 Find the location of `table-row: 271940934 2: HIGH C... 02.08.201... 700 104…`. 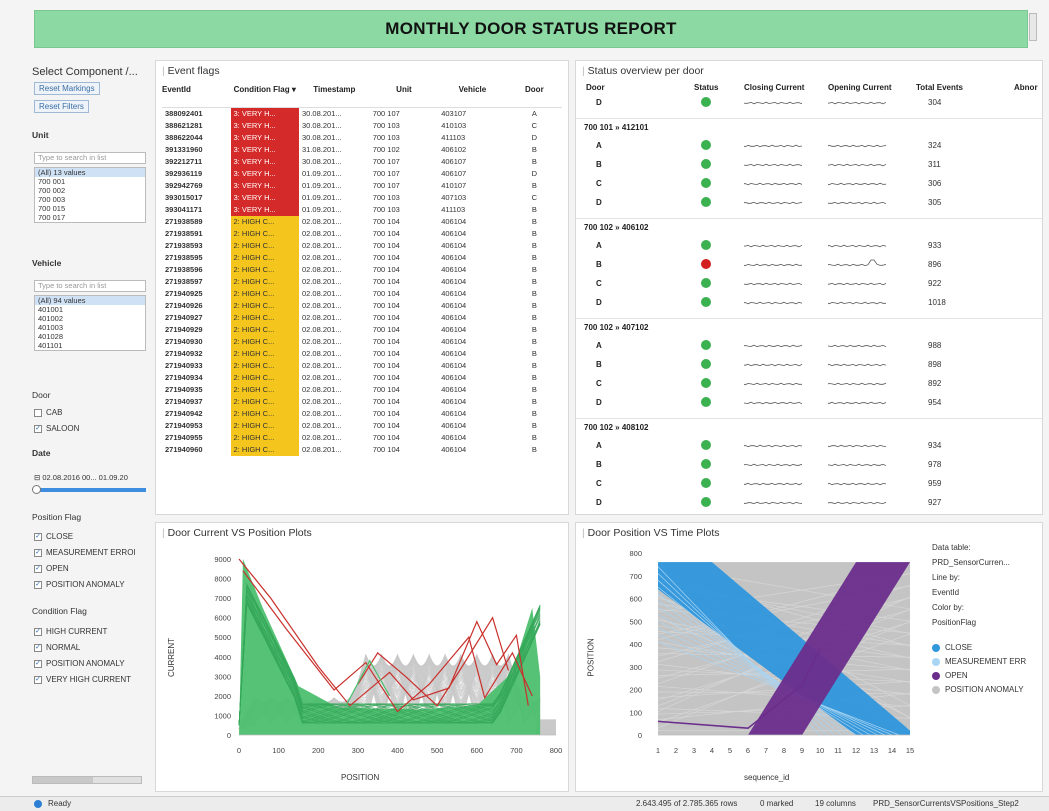

table-row: 271940934 2: HIGH C... 02.08.201... 700 104… is located at coordinates (362, 377).